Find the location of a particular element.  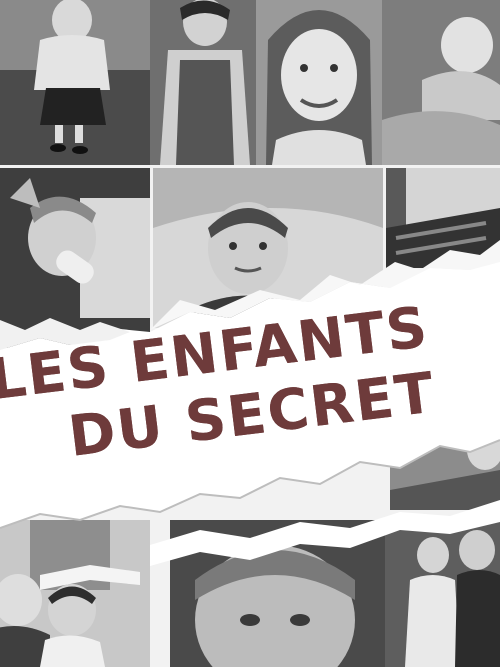

photo-mother-children is located at coordinates (442, 593).